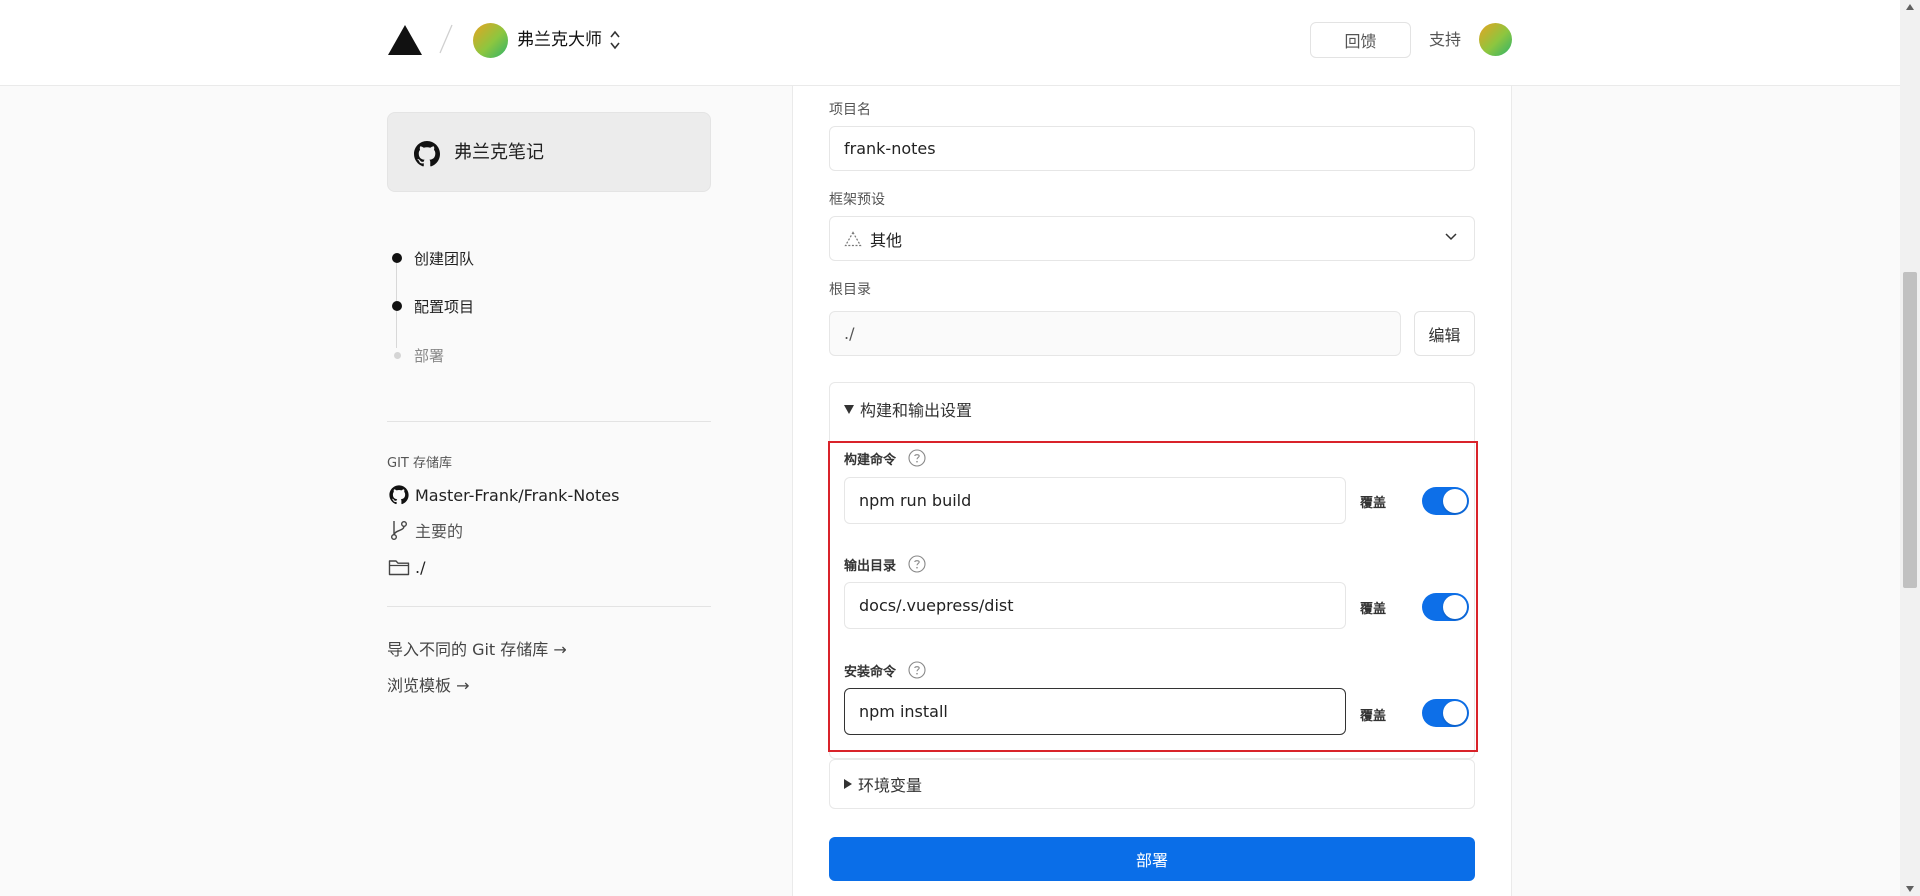 The image size is (1920, 896). Describe the element at coordinates (615, 40) in the screenshot. I see `chevron-up-down-icon` at that location.